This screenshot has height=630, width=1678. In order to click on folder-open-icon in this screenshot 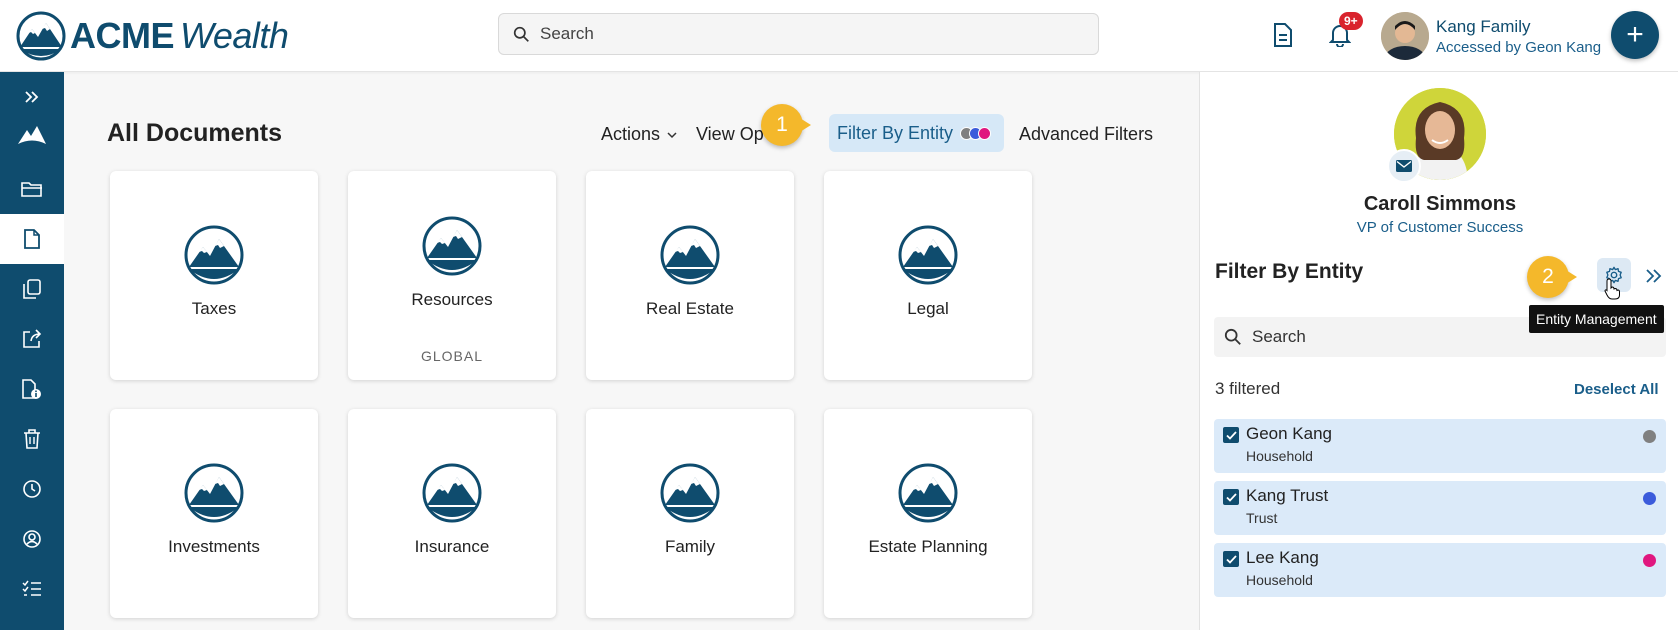, I will do `click(31, 189)`.